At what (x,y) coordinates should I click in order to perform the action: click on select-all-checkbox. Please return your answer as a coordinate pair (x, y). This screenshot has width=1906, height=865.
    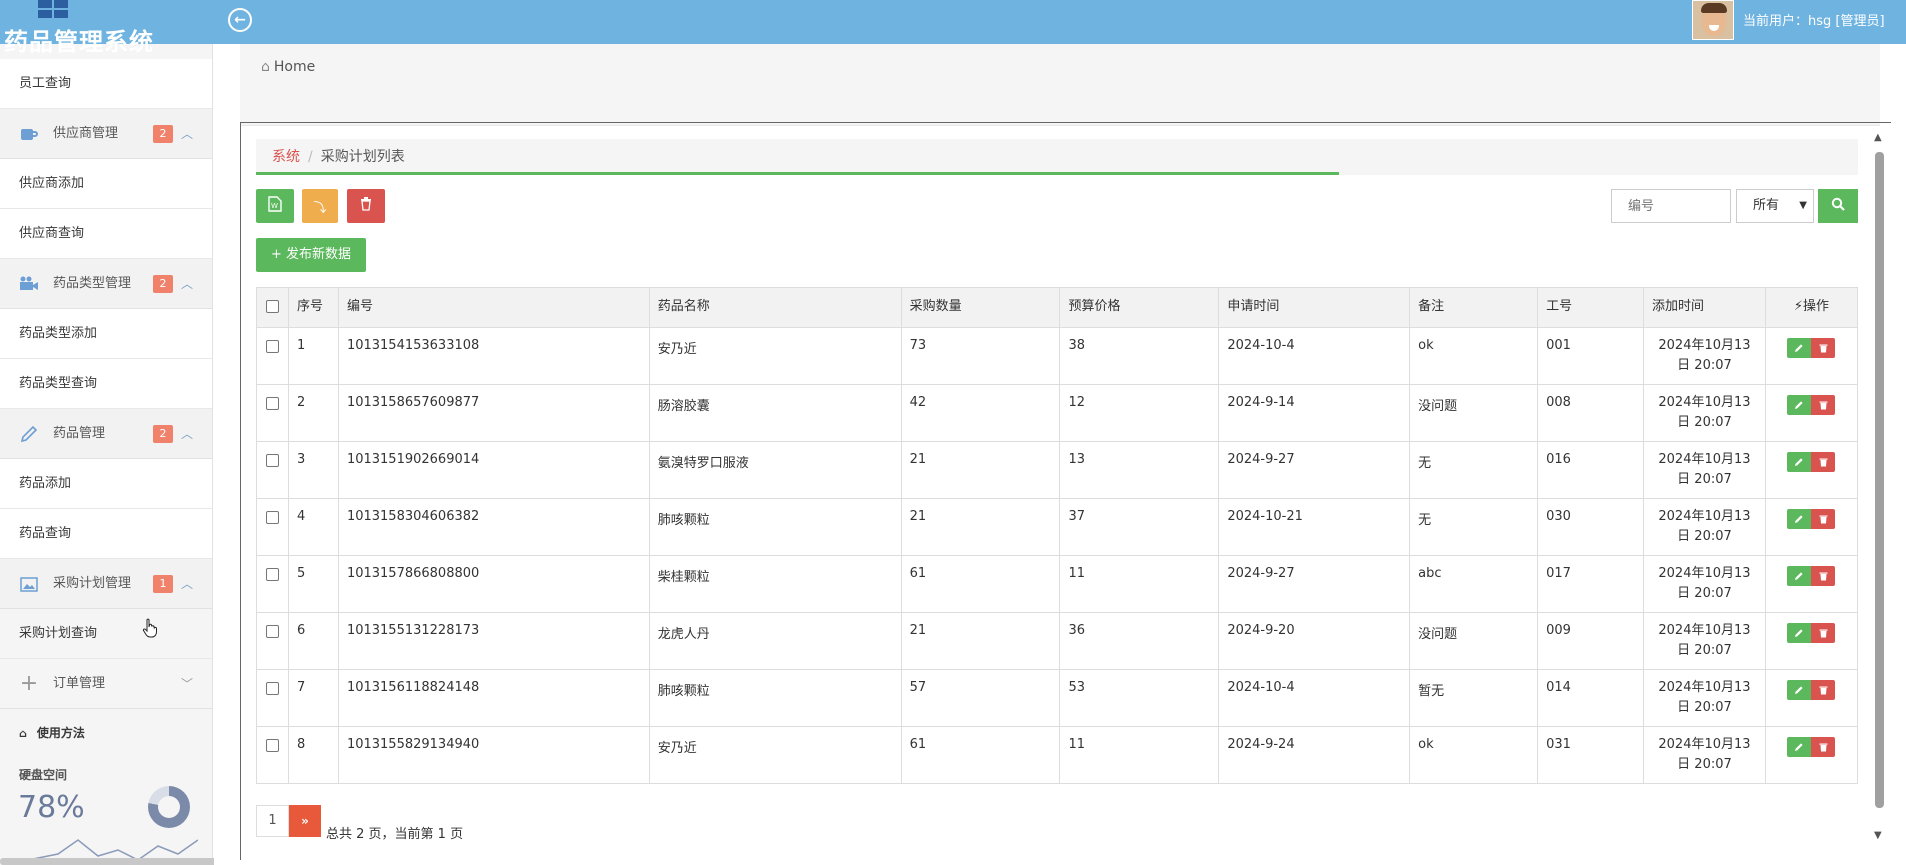
    Looking at the image, I should click on (272, 306).